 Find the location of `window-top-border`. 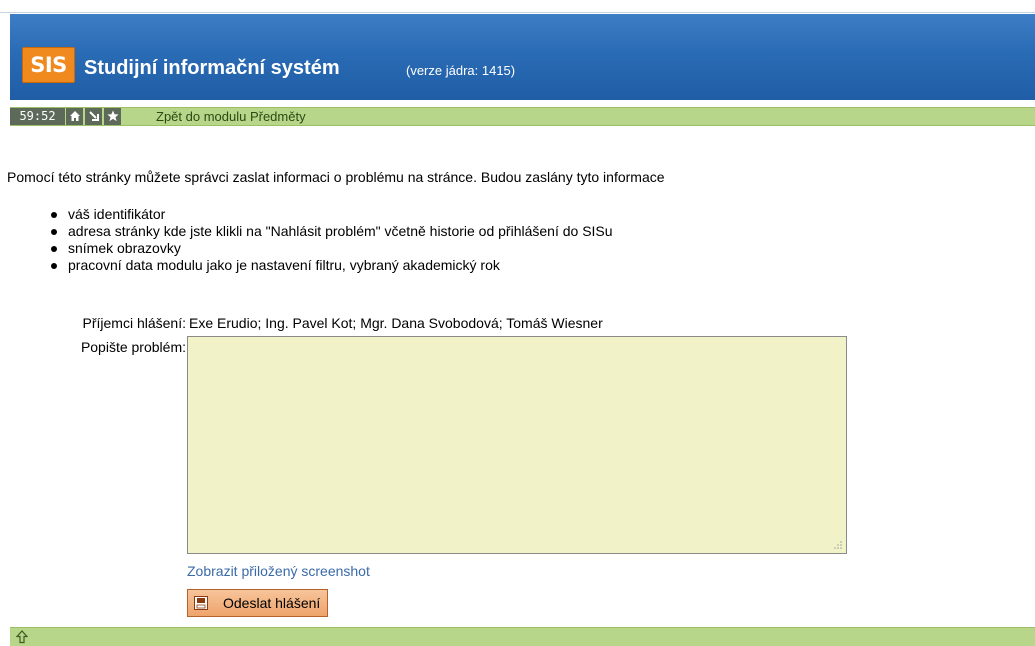

window-top-border is located at coordinates (517, 6).